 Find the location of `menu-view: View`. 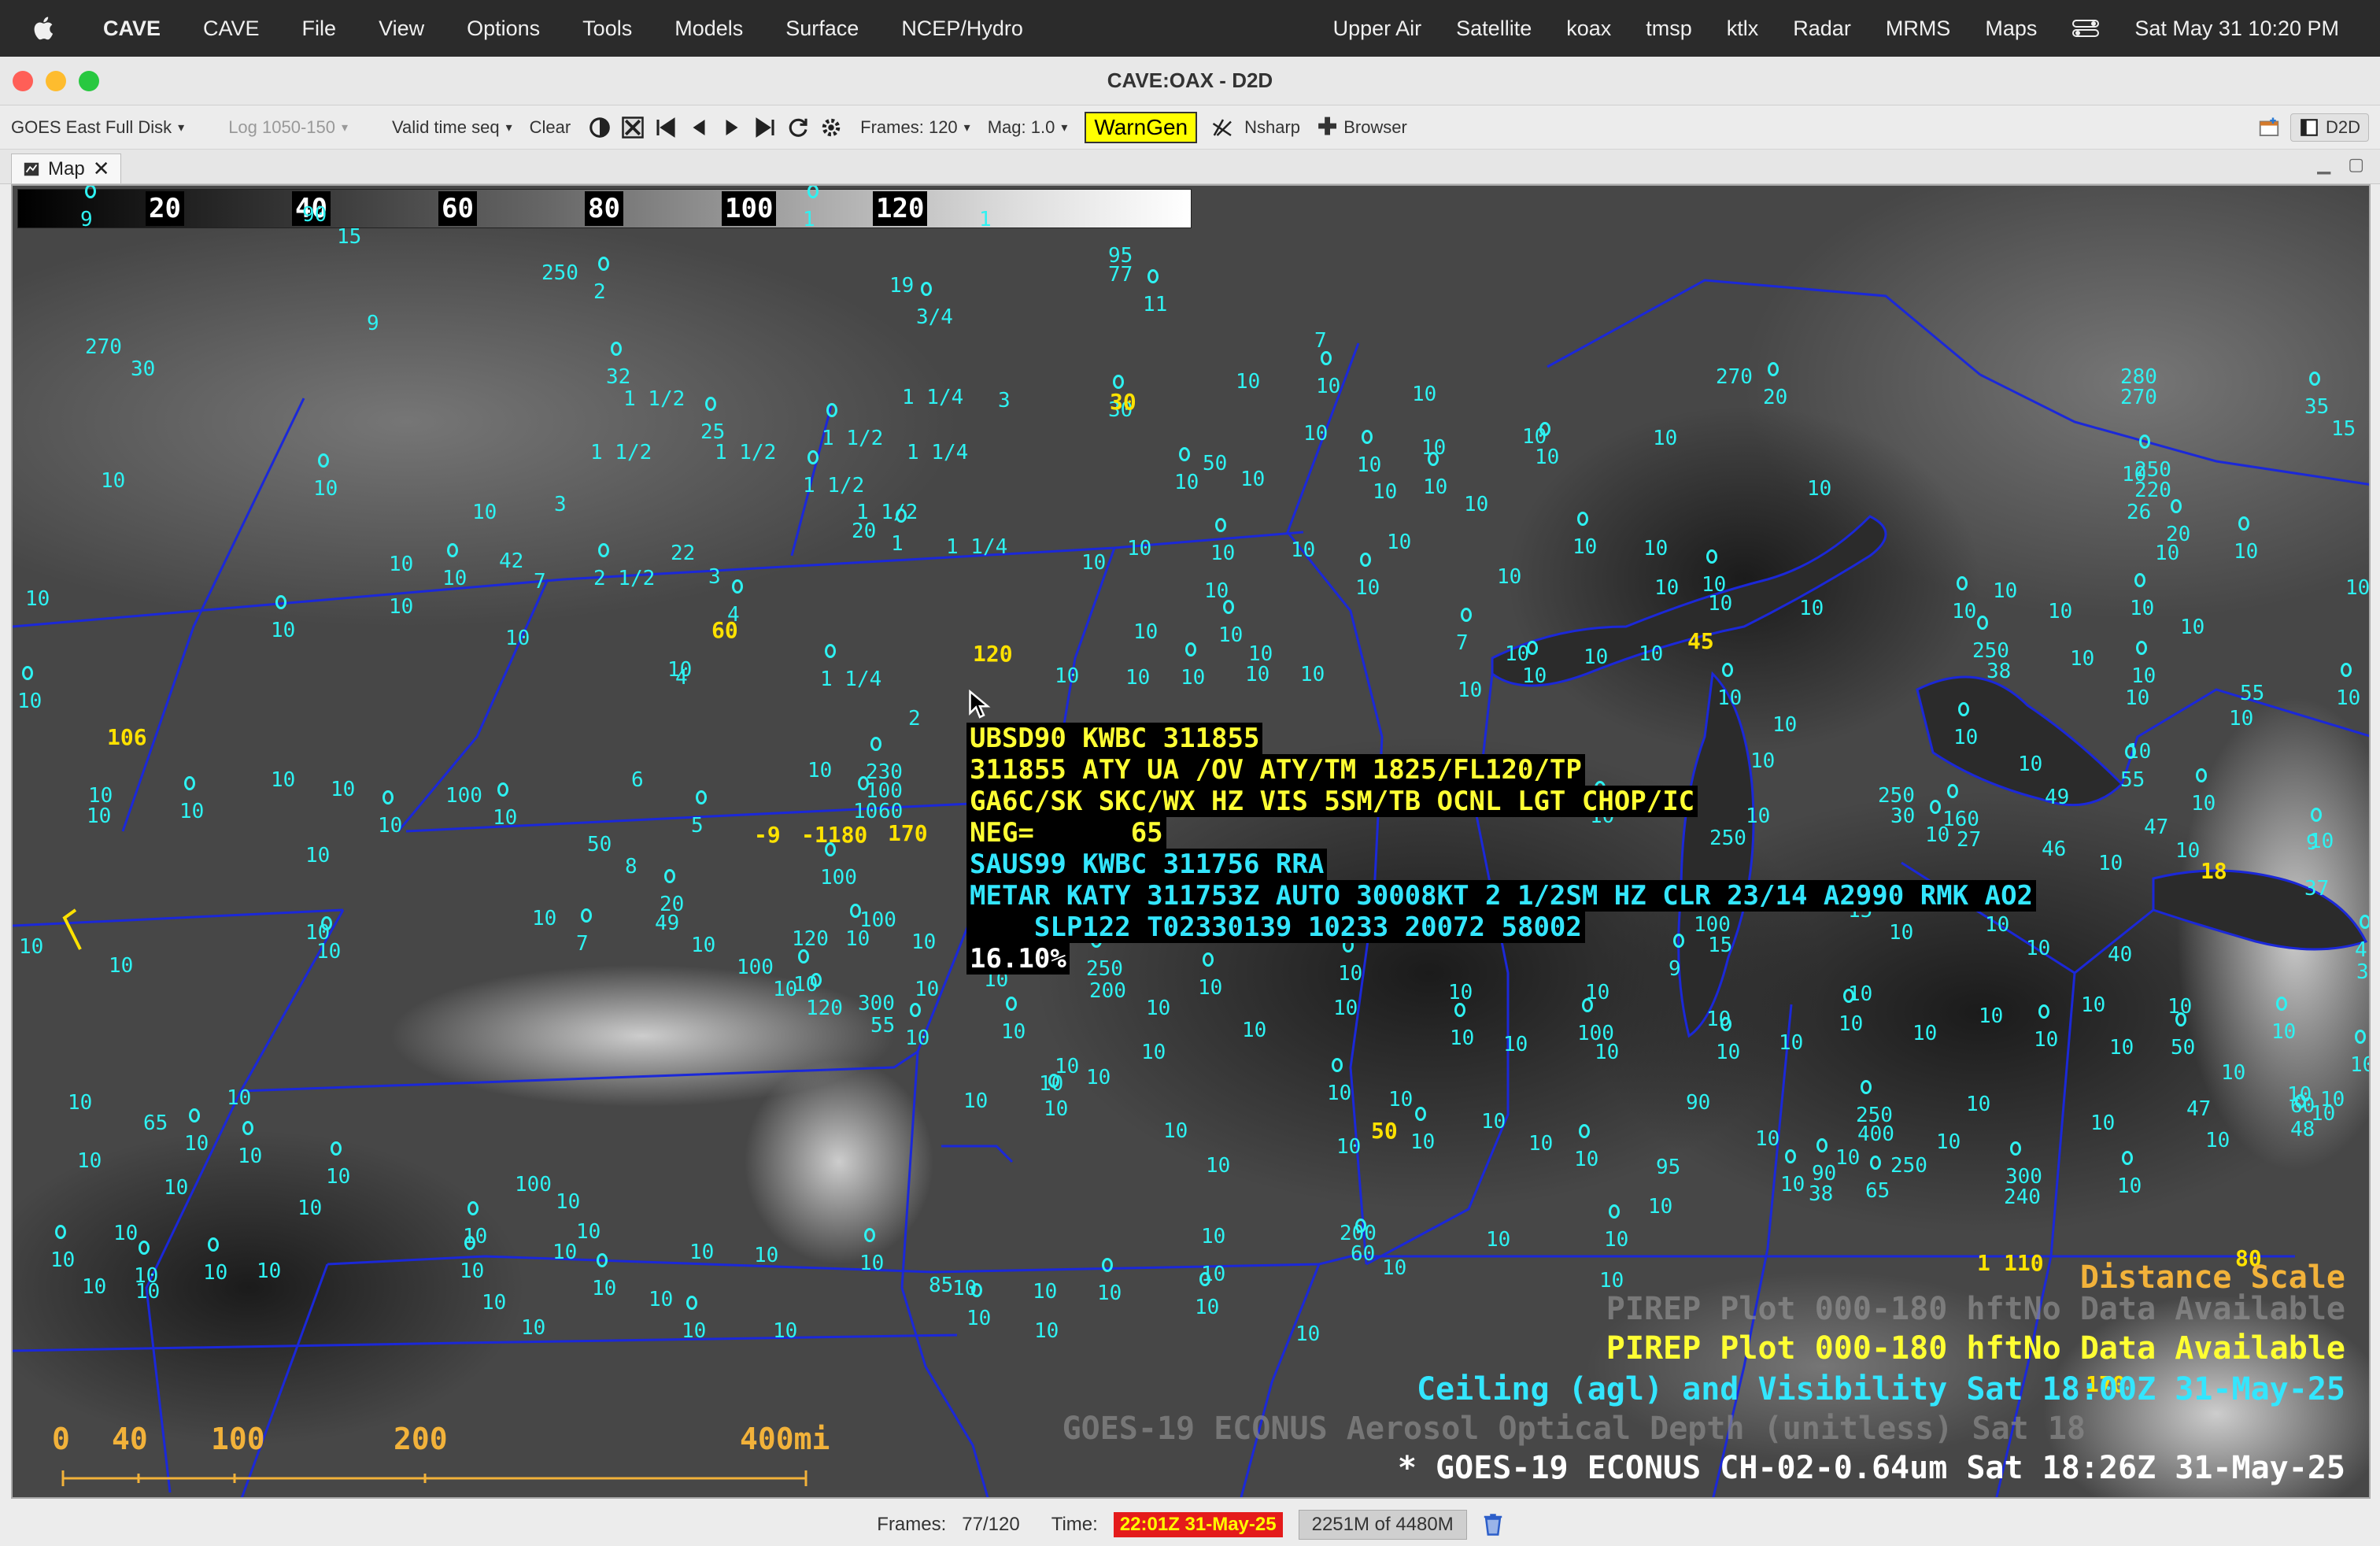

menu-view: View is located at coordinates (401, 29).